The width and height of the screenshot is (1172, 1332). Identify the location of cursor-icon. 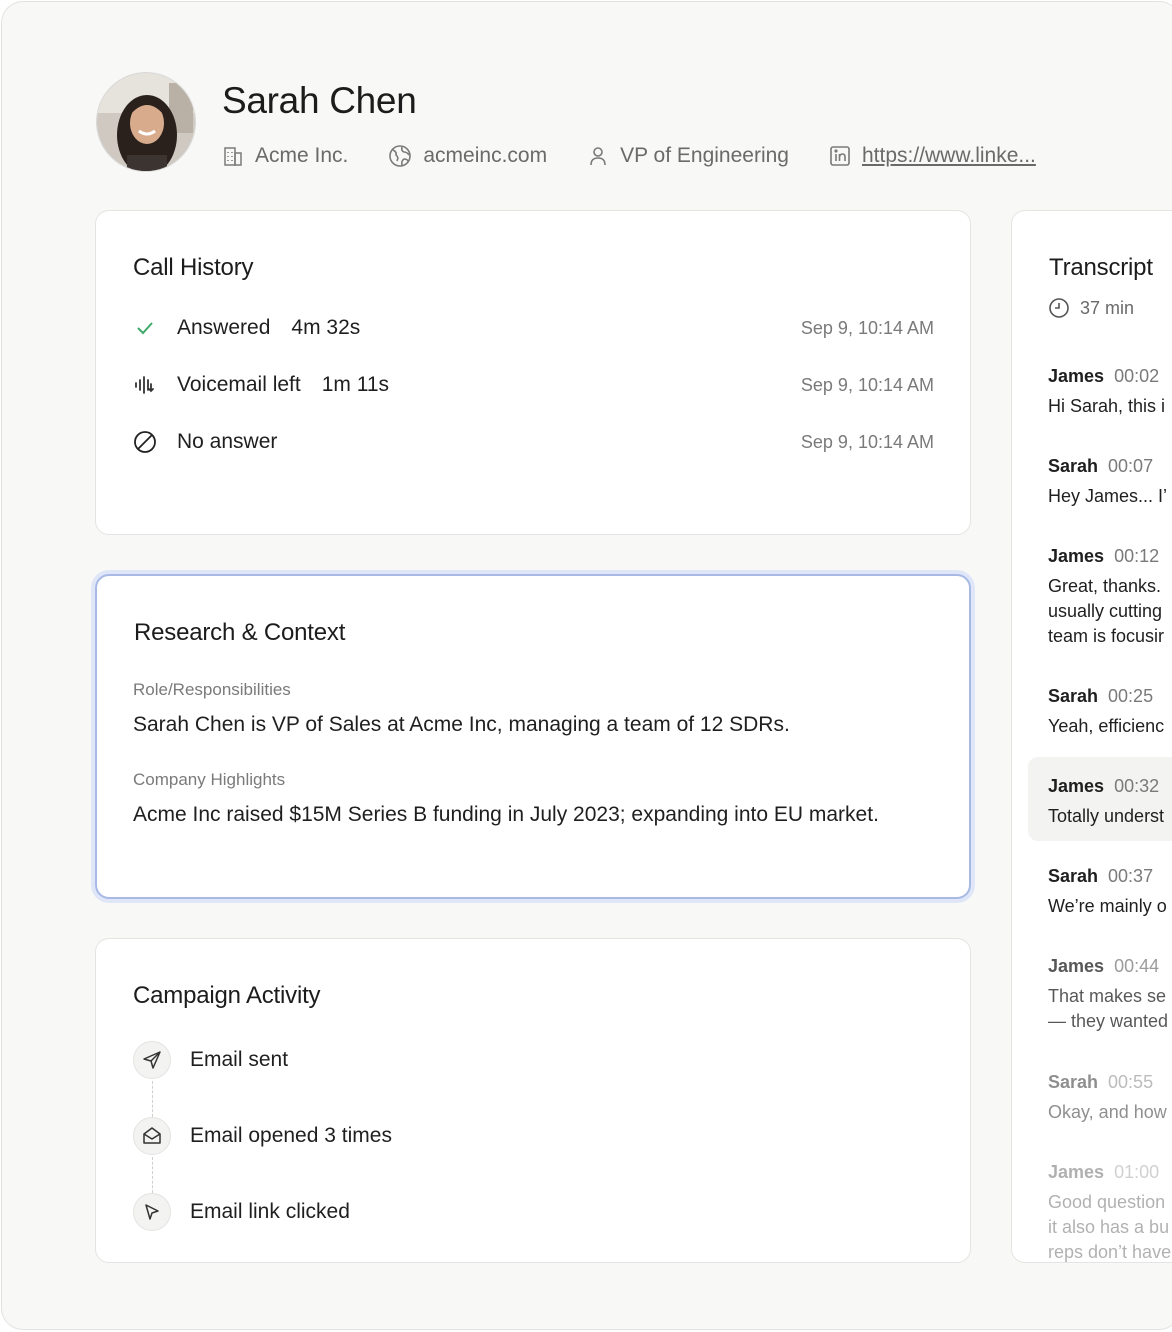
(152, 1212).